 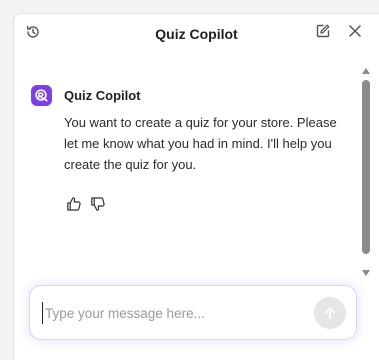 I want to click on scroll-thumb, so click(x=366, y=167).